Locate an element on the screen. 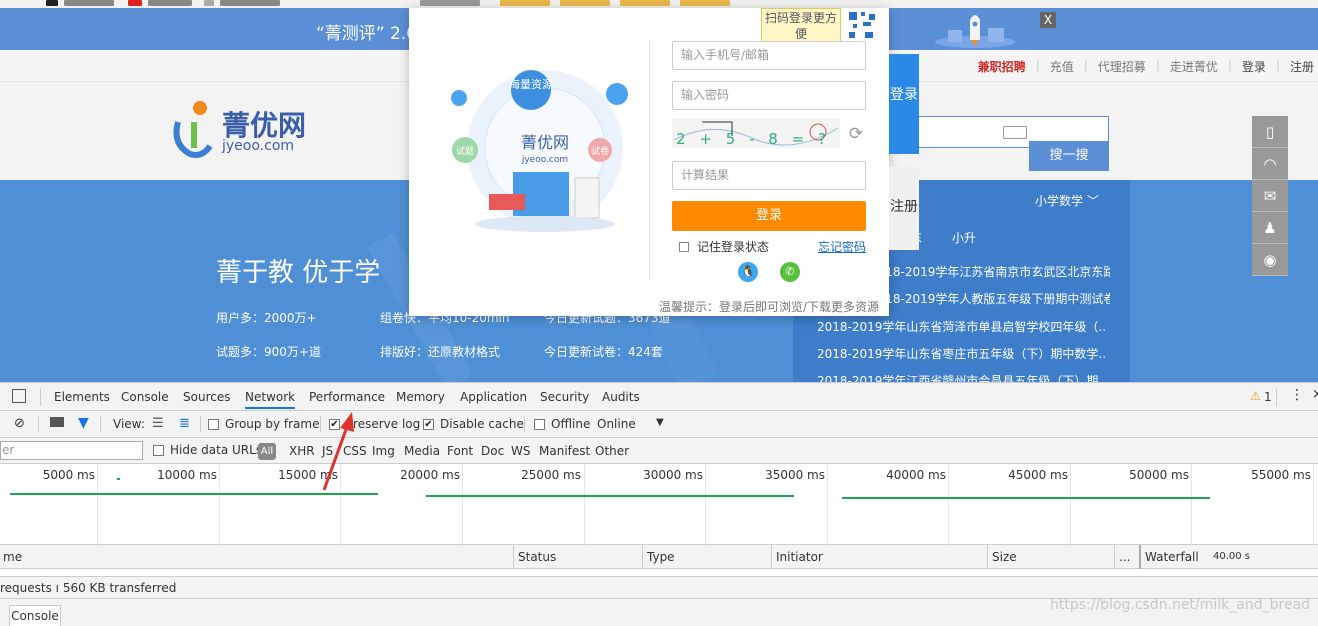 The width and height of the screenshot is (1318, 626). filter-other: Other is located at coordinates (612, 451).